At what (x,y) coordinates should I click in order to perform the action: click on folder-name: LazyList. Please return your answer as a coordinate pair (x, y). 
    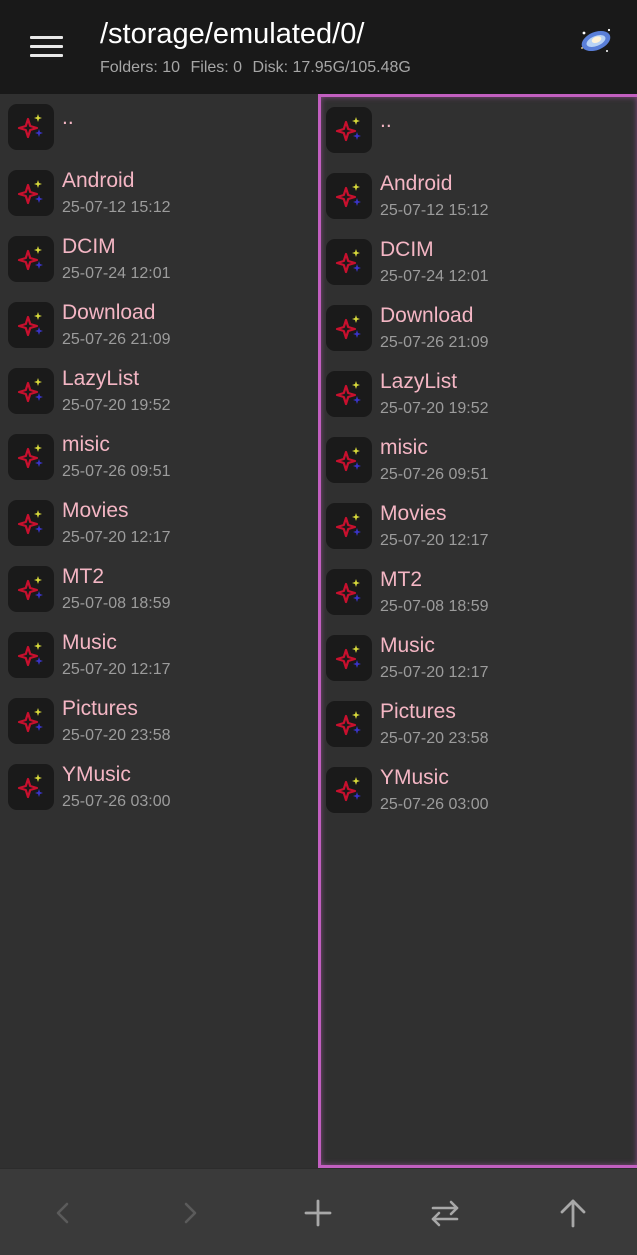
    Looking at the image, I should click on (101, 378).